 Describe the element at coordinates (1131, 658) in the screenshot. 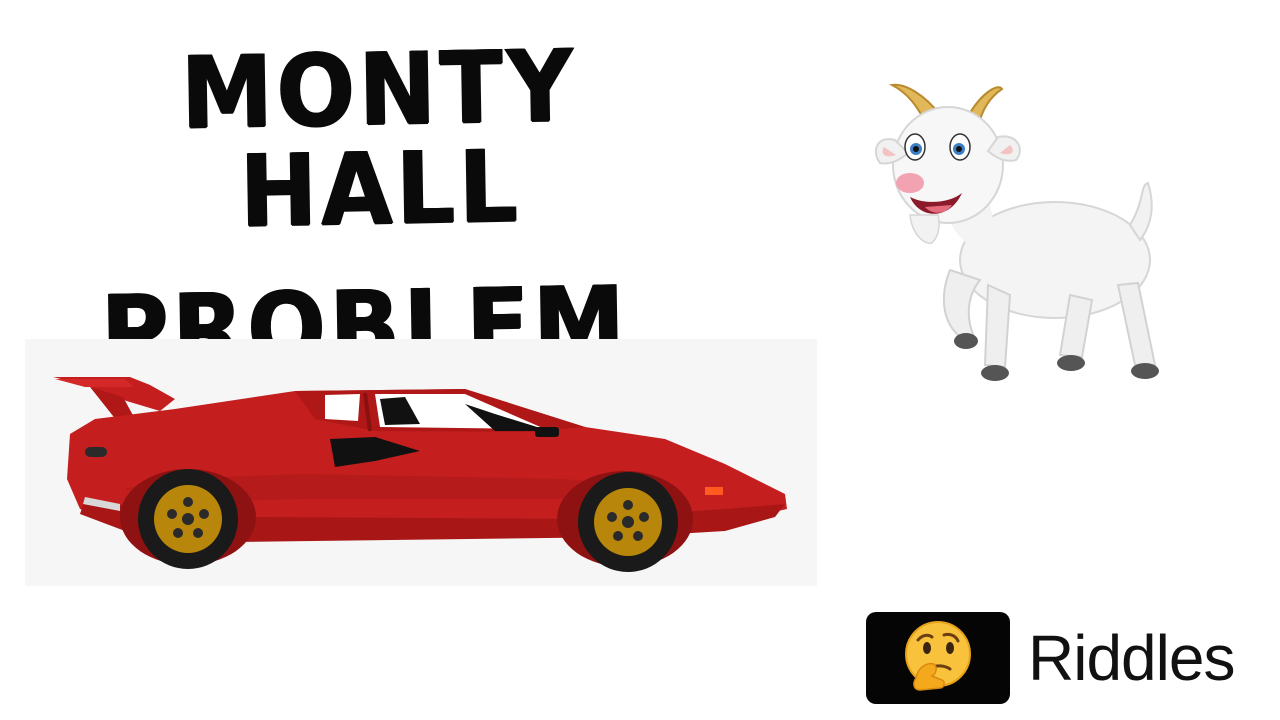

I see `riddles-label: Riddles` at that location.